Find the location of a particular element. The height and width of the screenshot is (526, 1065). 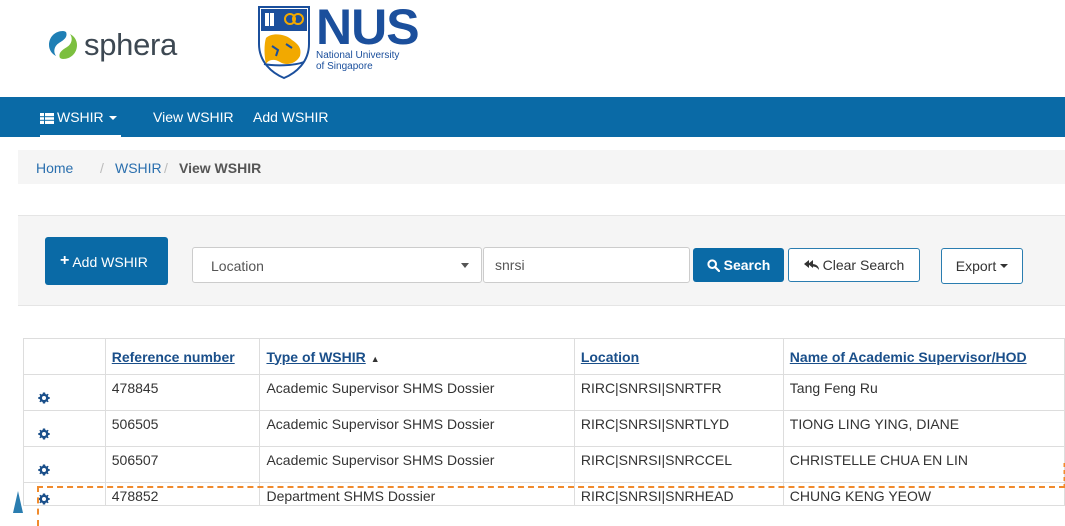

nav-wshir-dropdown: WSHIR is located at coordinates (80, 117).